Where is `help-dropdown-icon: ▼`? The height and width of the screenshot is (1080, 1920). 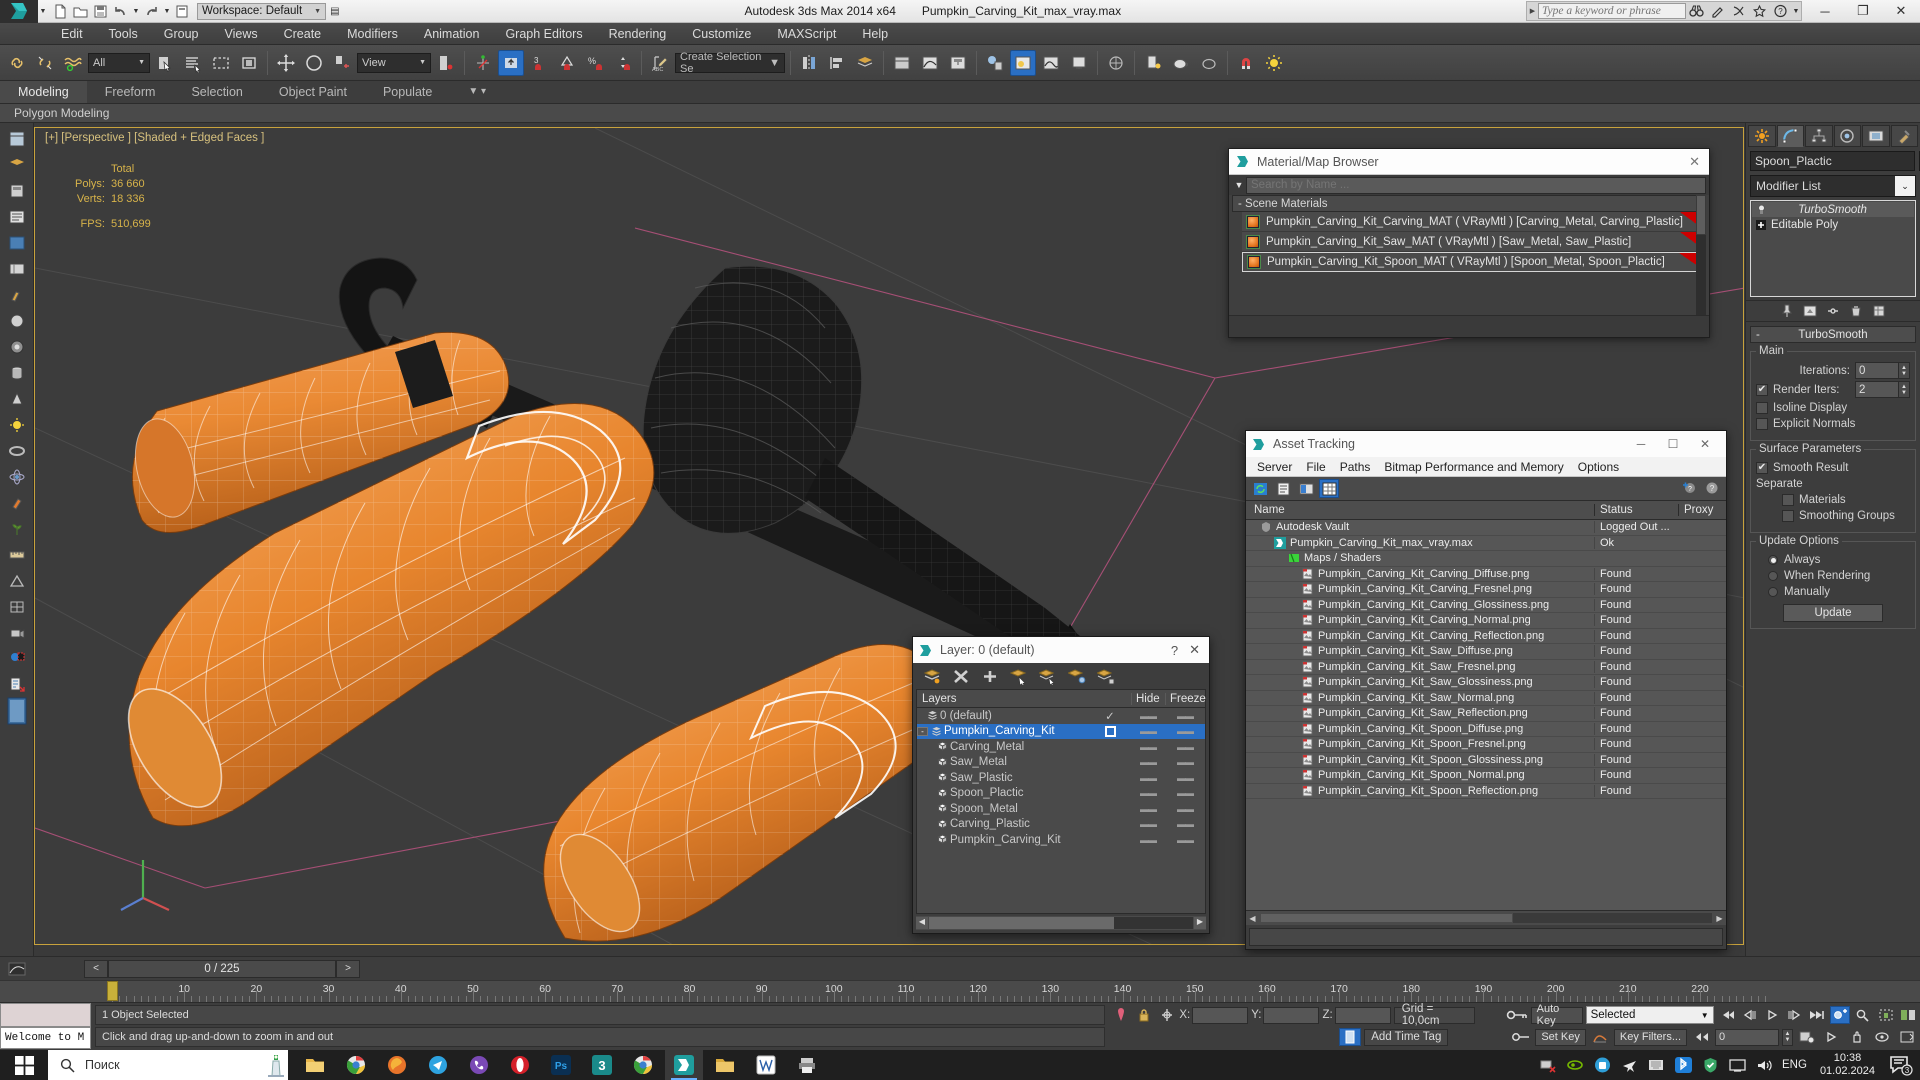 help-dropdown-icon: ▼ is located at coordinates (1796, 11).